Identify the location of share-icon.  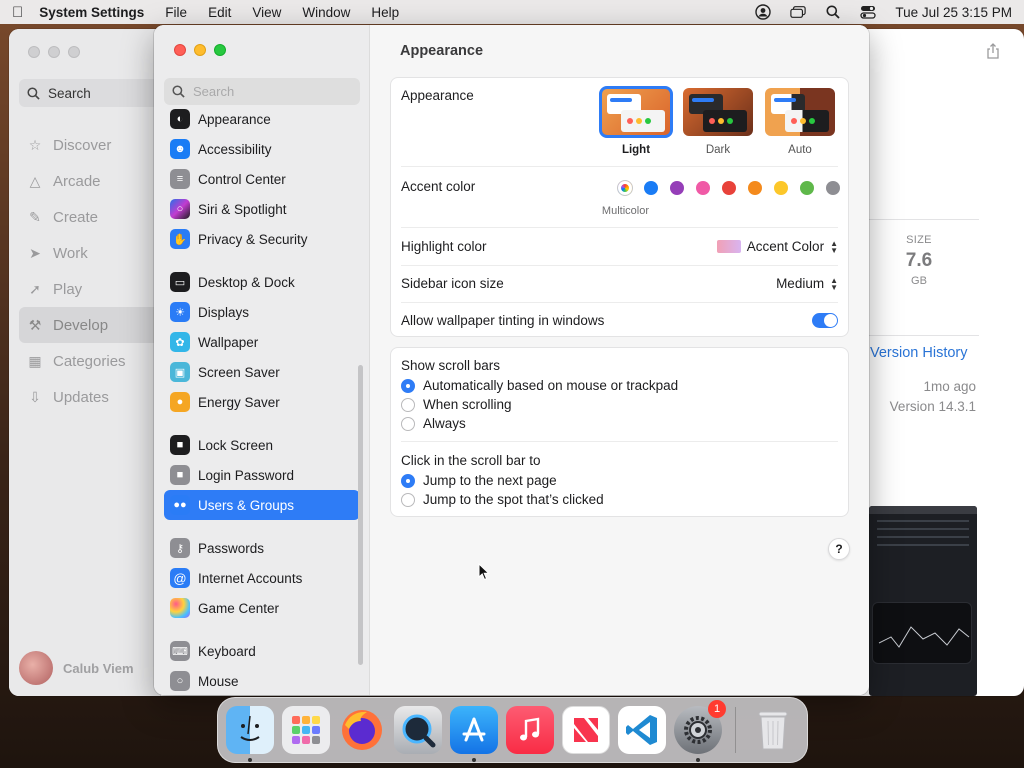
(993, 52).